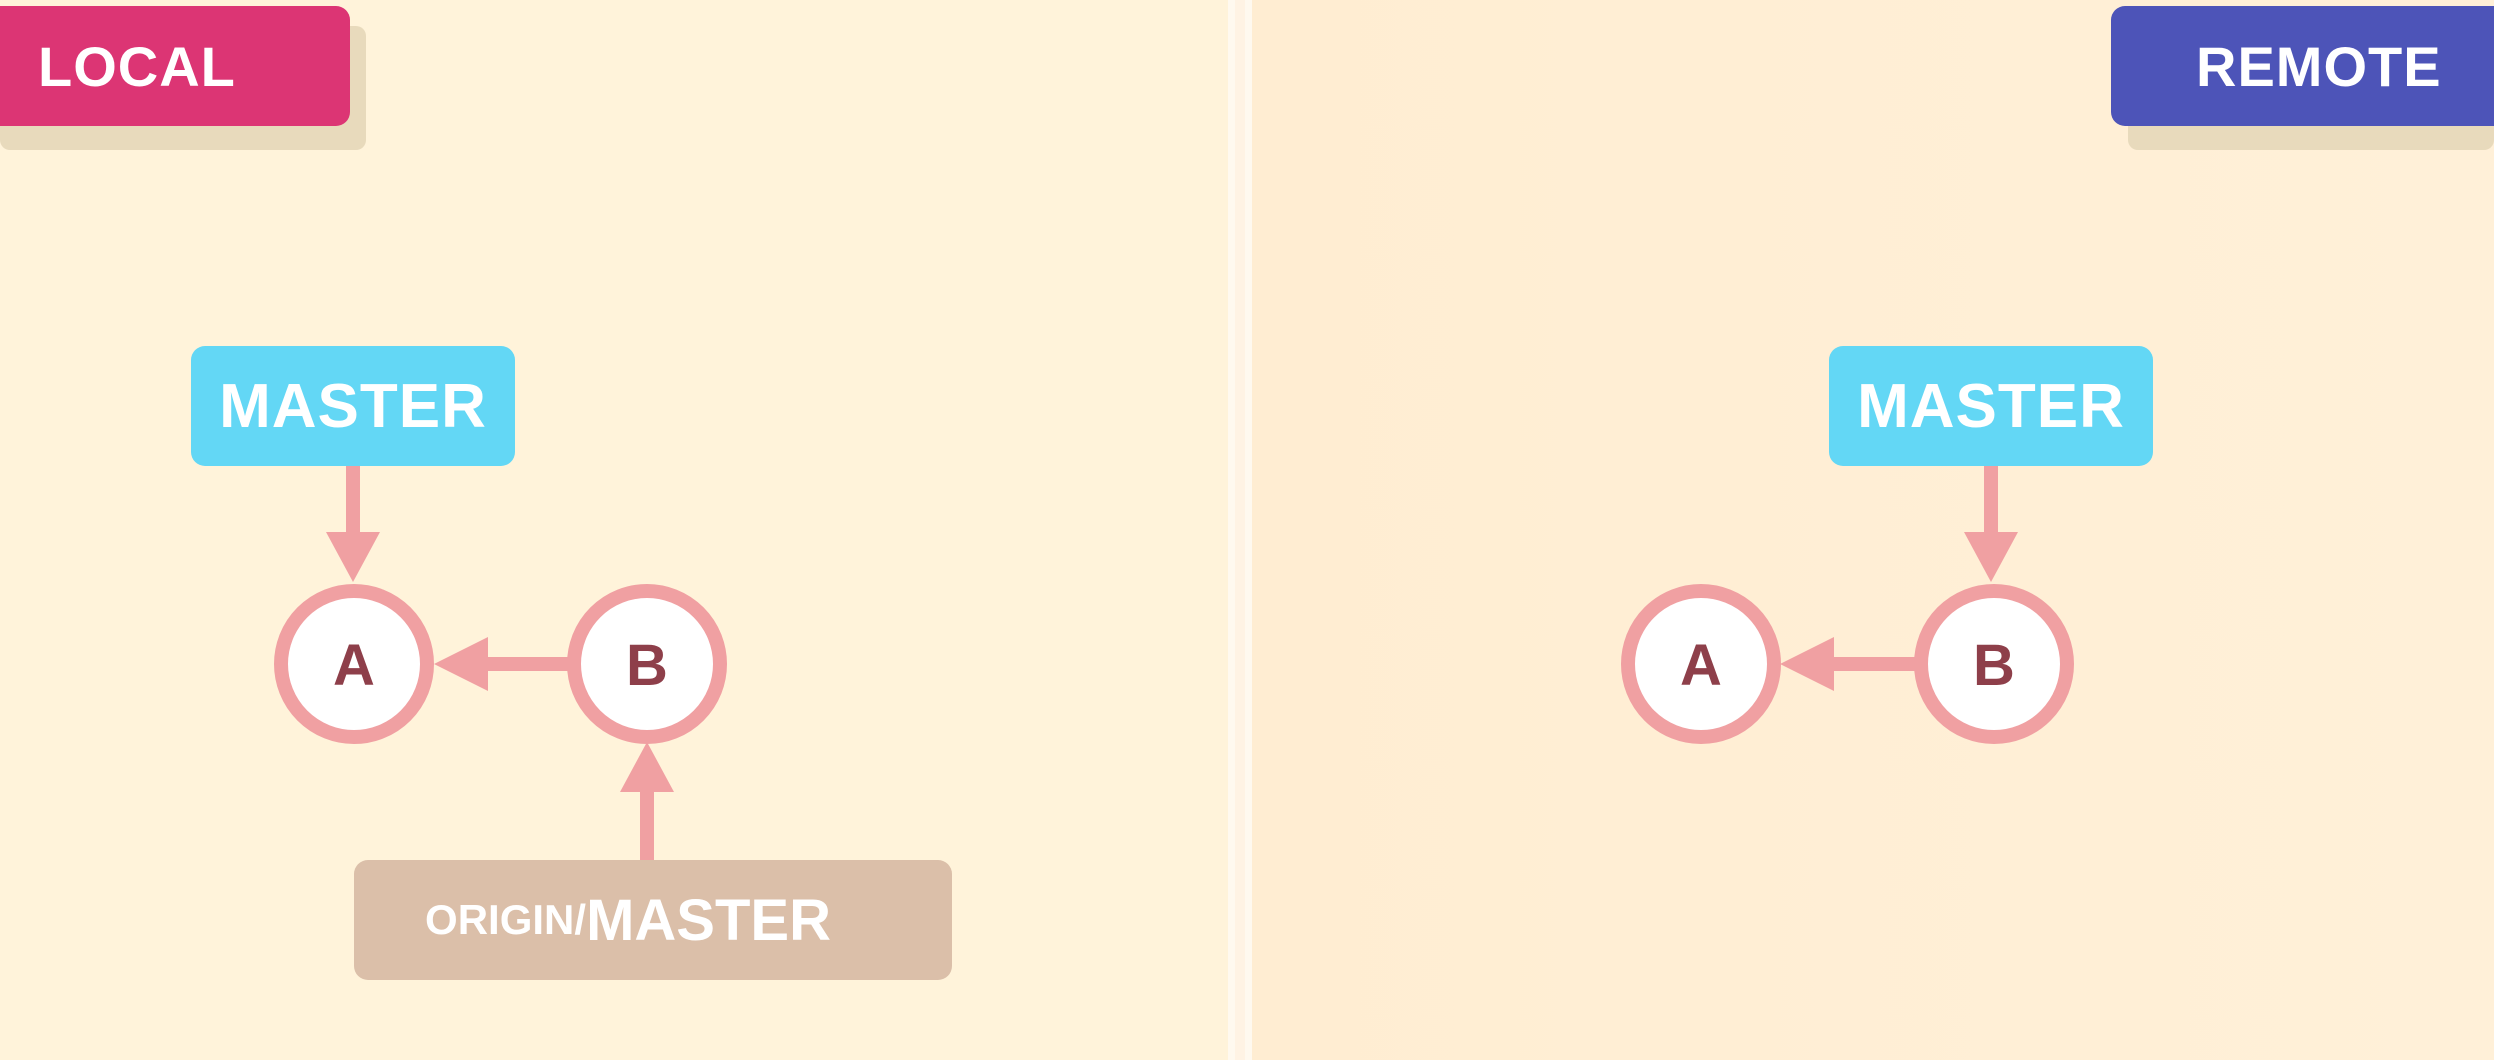  I want to click on local-b-to-a-arrow-head, so click(461, 664).